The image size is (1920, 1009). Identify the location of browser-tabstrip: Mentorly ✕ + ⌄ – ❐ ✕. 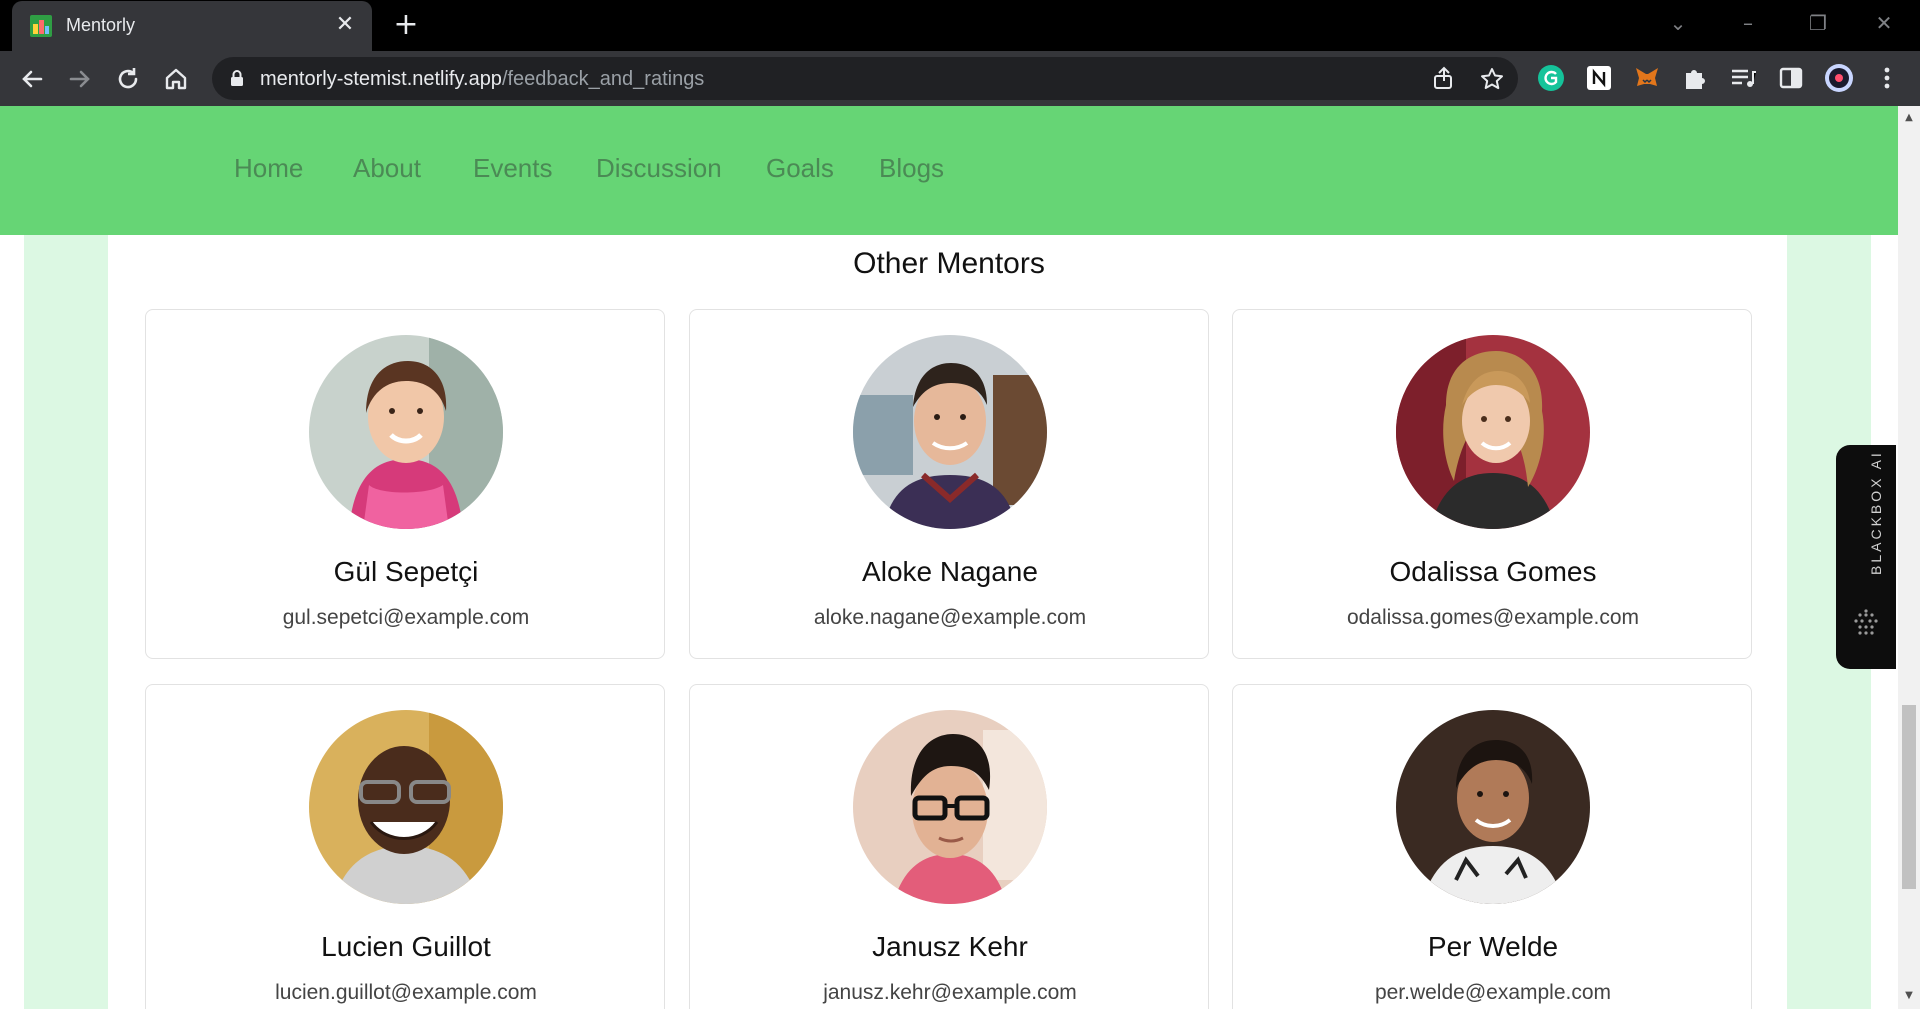
(960, 25).